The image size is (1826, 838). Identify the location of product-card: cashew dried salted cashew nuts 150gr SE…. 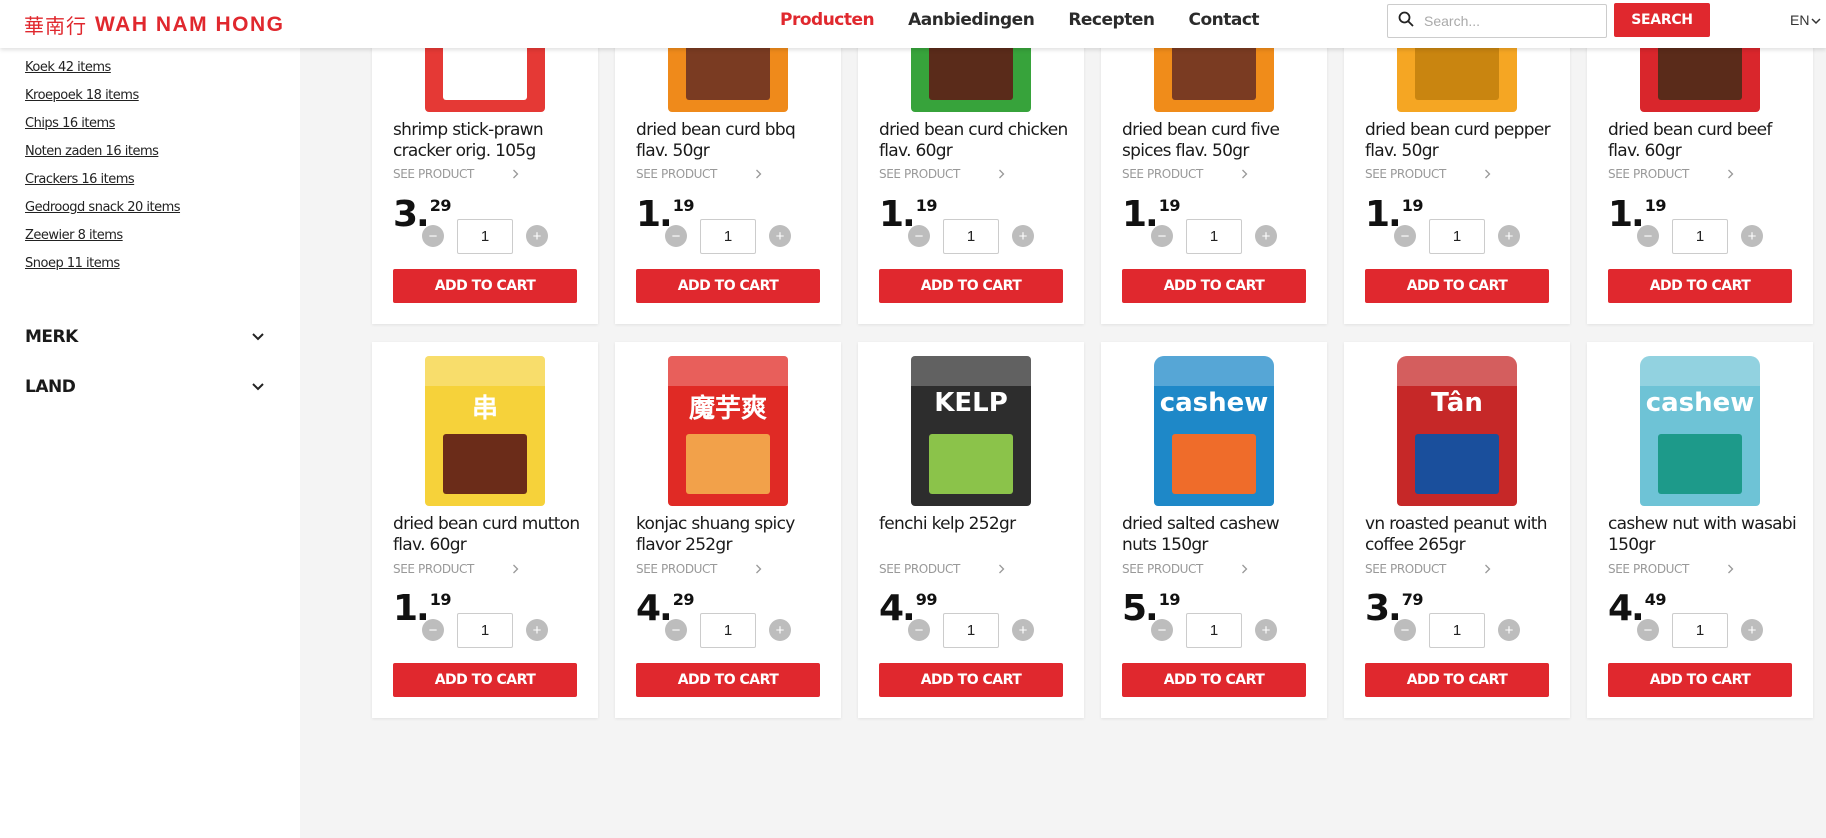
(1214, 530).